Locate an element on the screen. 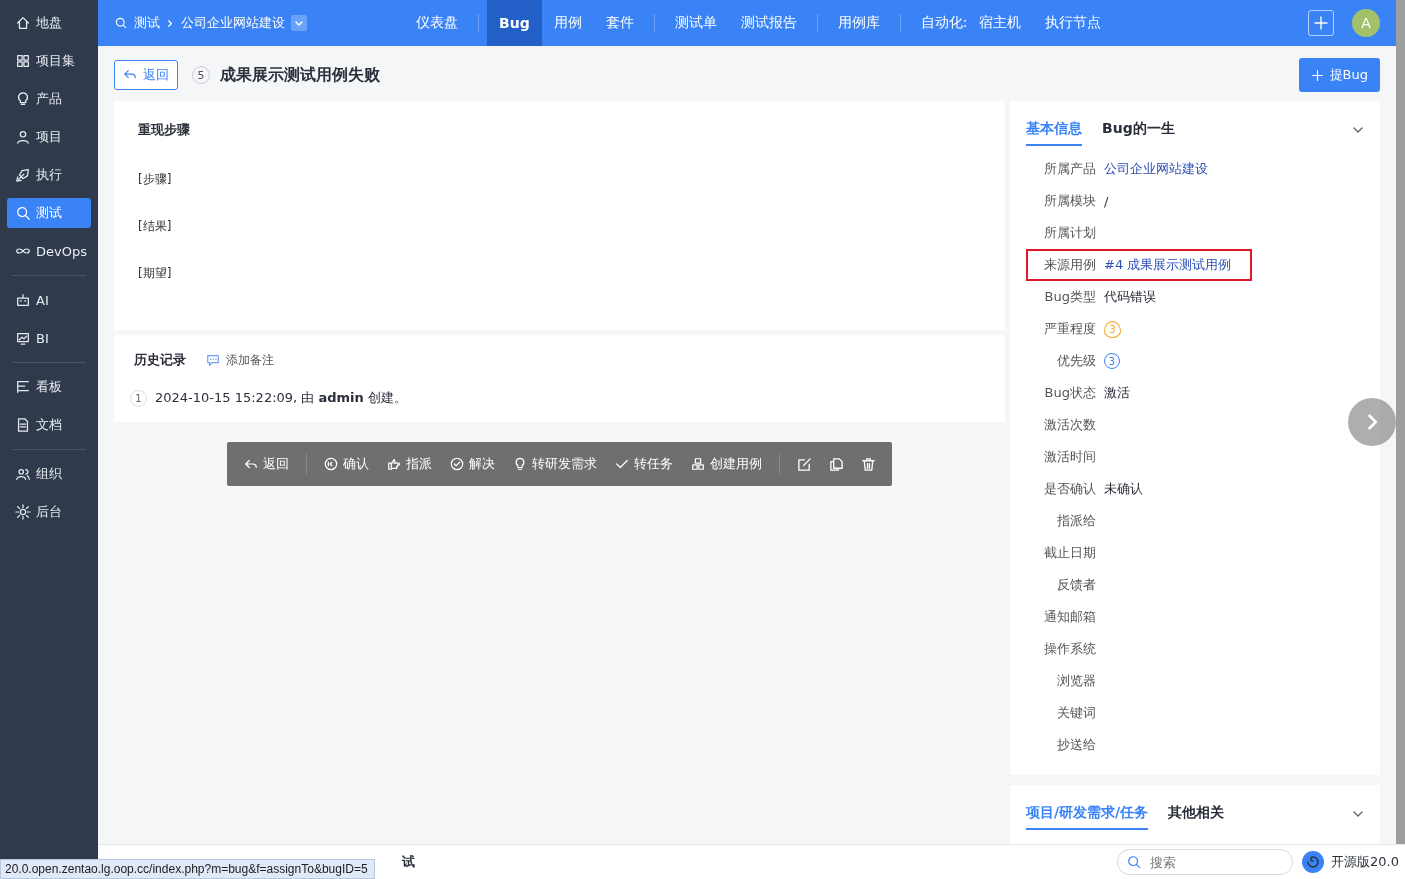 This screenshot has height=879, width=1405. field-label: 反馈者 is located at coordinates (1076, 585).